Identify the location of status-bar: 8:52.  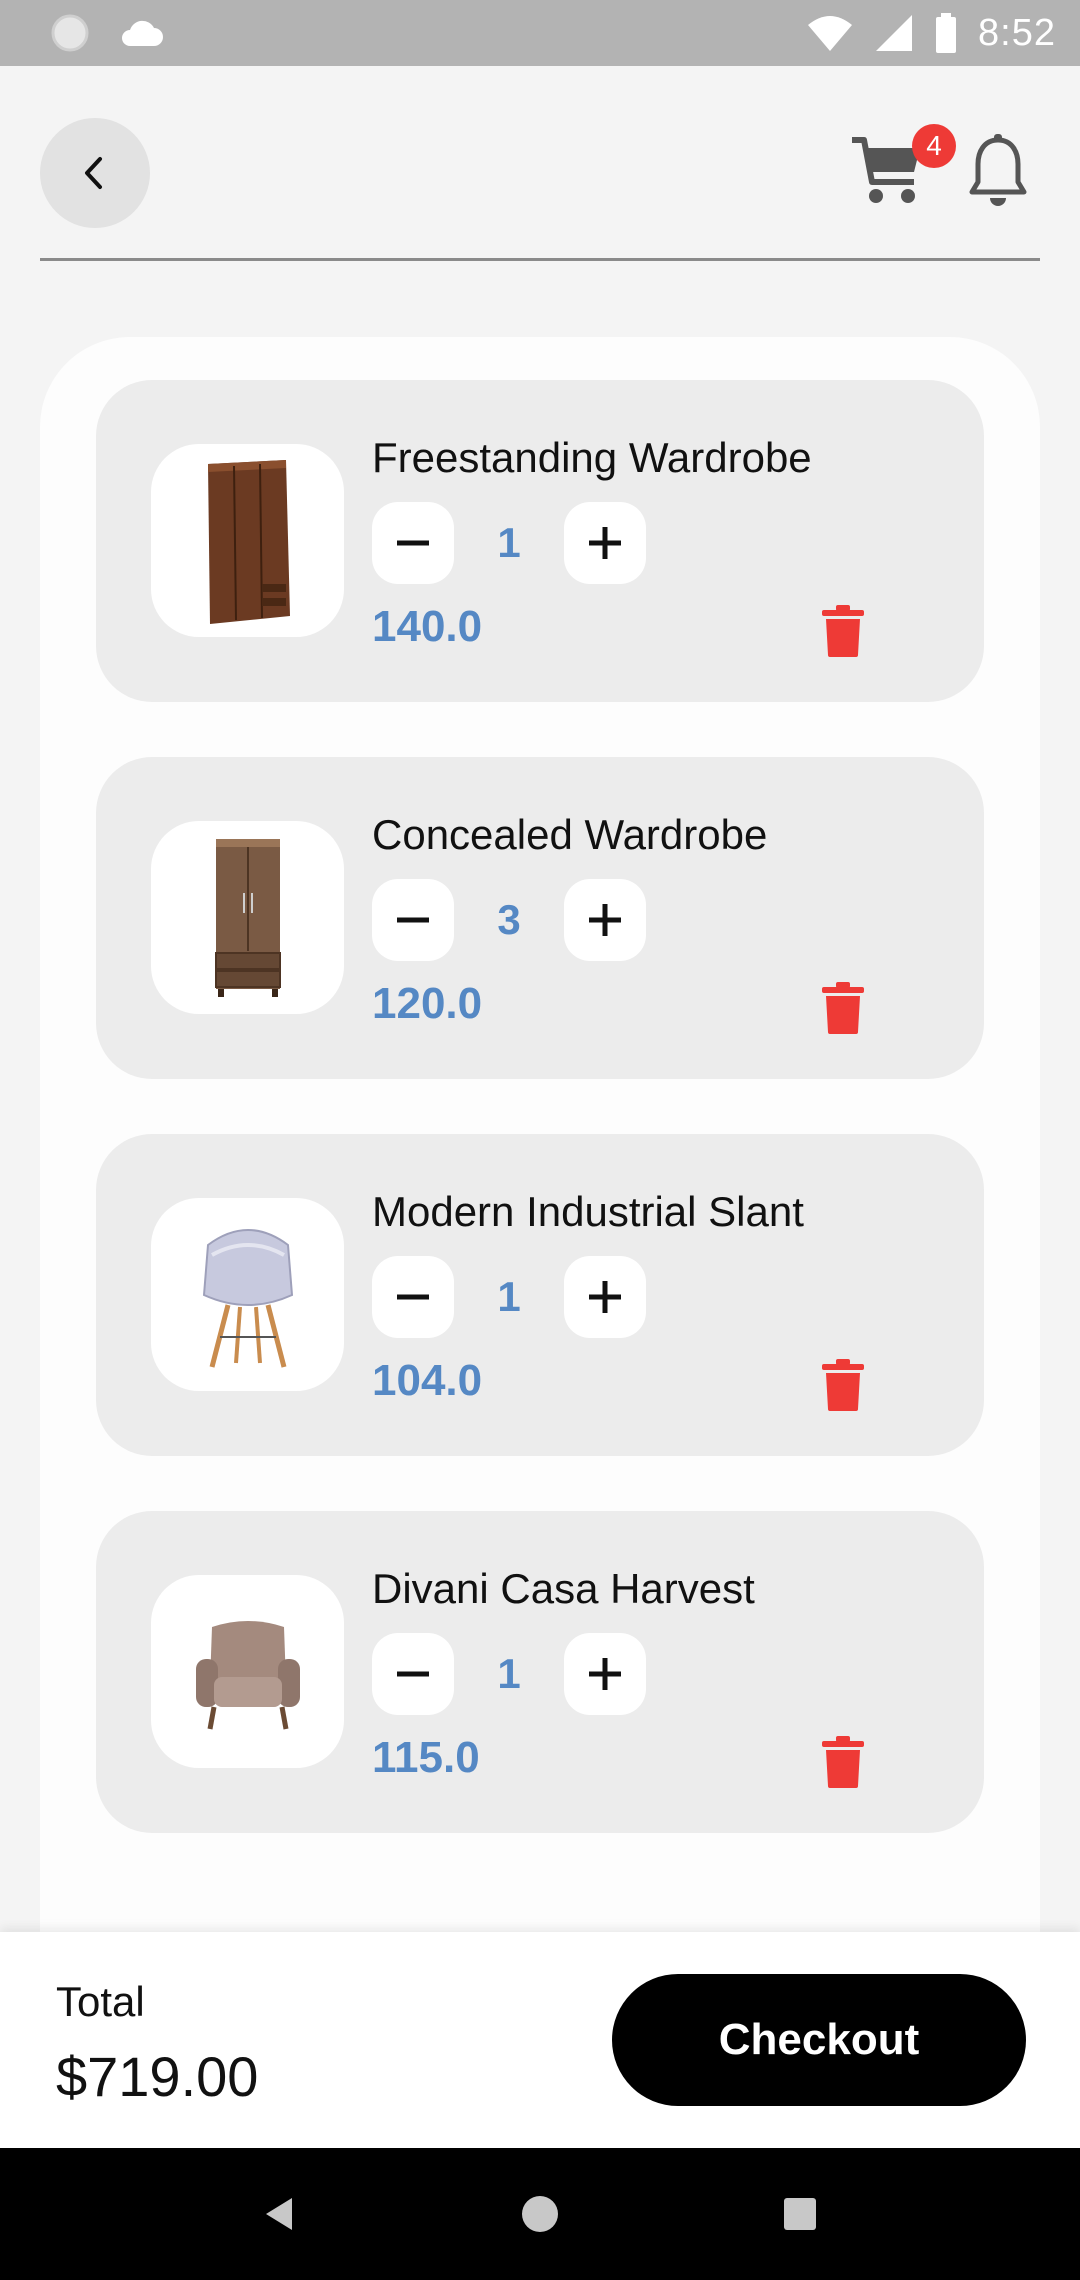
(540, 33).